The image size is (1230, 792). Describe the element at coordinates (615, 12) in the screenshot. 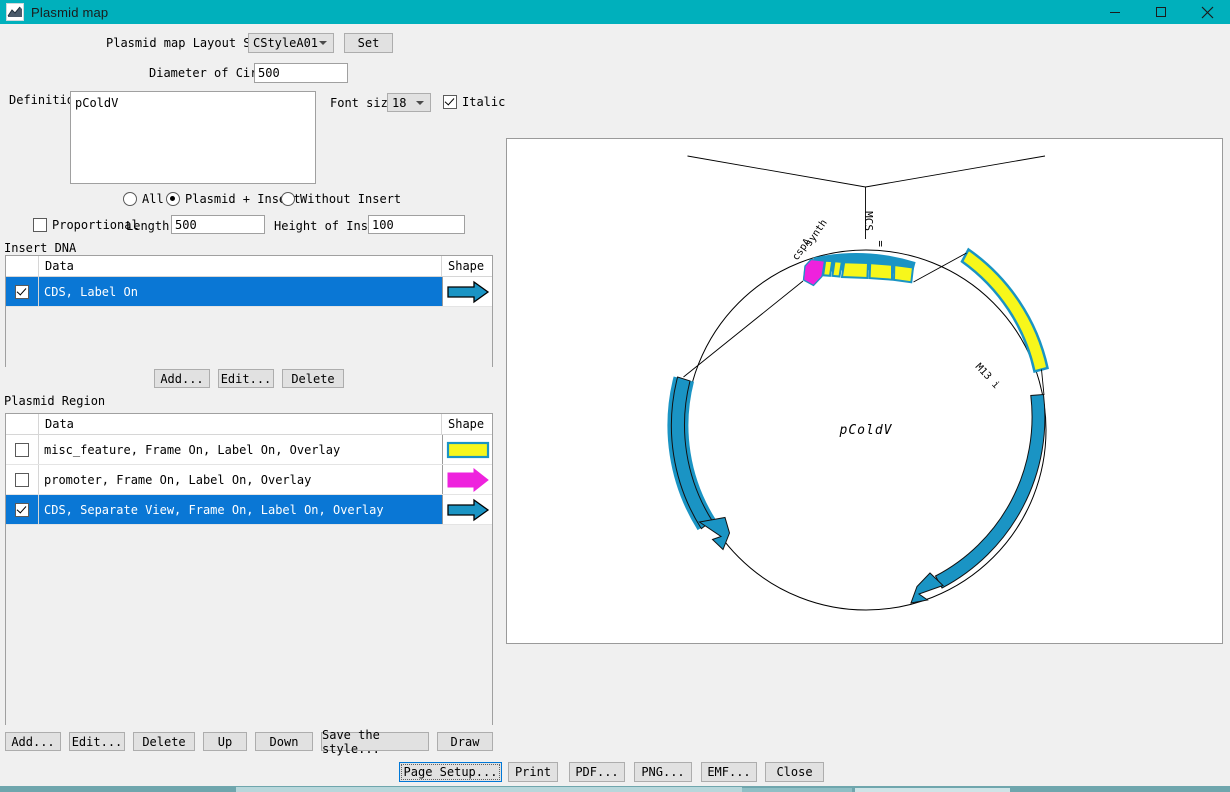

I see `title-bar: Plasmid map` at that location.